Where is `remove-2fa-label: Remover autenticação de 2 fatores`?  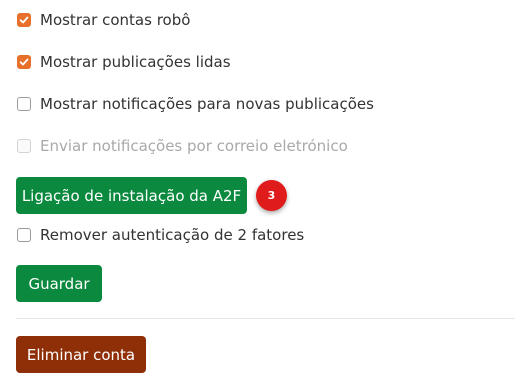 remove-2fa-label: Remover autenticação de 2 fatores is located at coordinates (172, 235).